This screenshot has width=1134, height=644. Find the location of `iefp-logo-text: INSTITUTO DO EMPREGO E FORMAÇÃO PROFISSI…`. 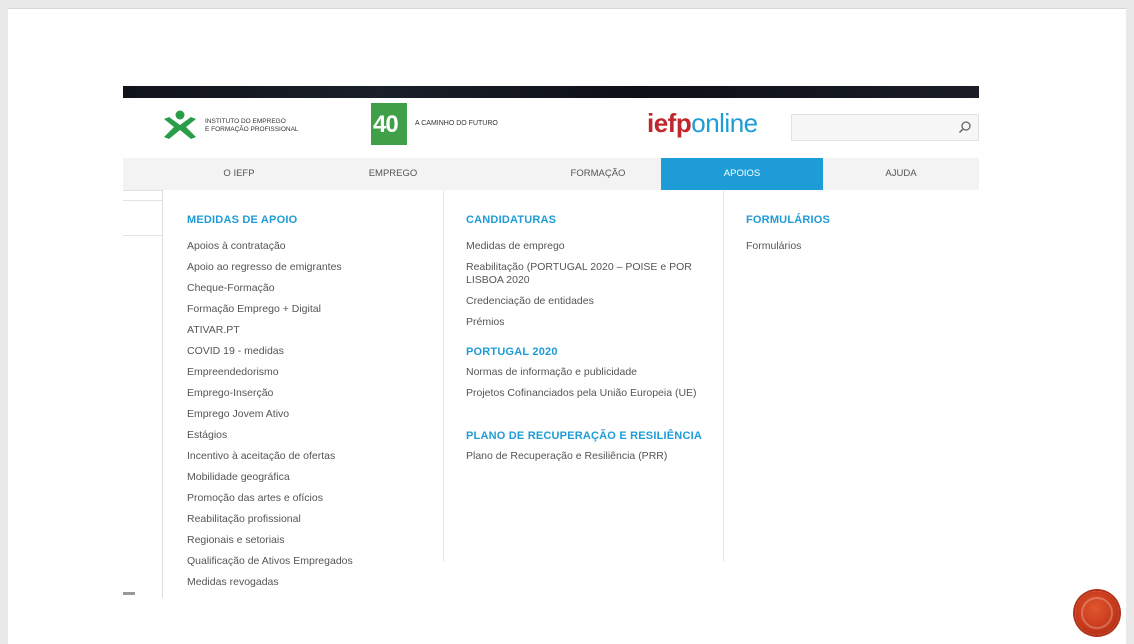

iefp-logo-text: INSTITUTO DO EMPREGO E FORMAÇÃO PROFISSI… is located at coordinates (252, 126).